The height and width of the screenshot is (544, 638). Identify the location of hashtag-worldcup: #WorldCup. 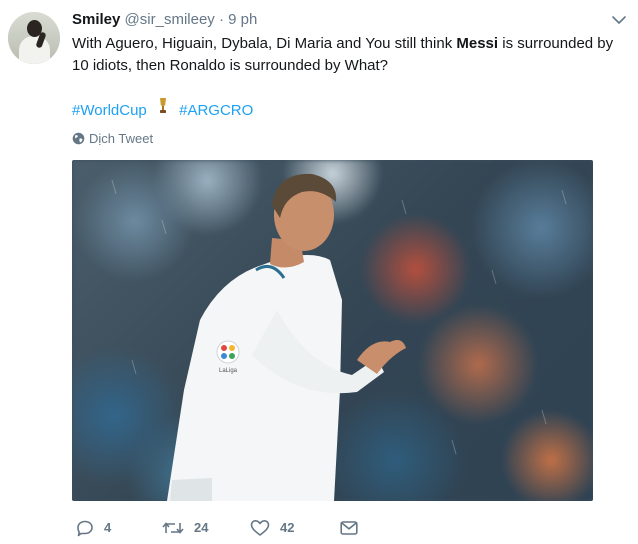
(109, 111).